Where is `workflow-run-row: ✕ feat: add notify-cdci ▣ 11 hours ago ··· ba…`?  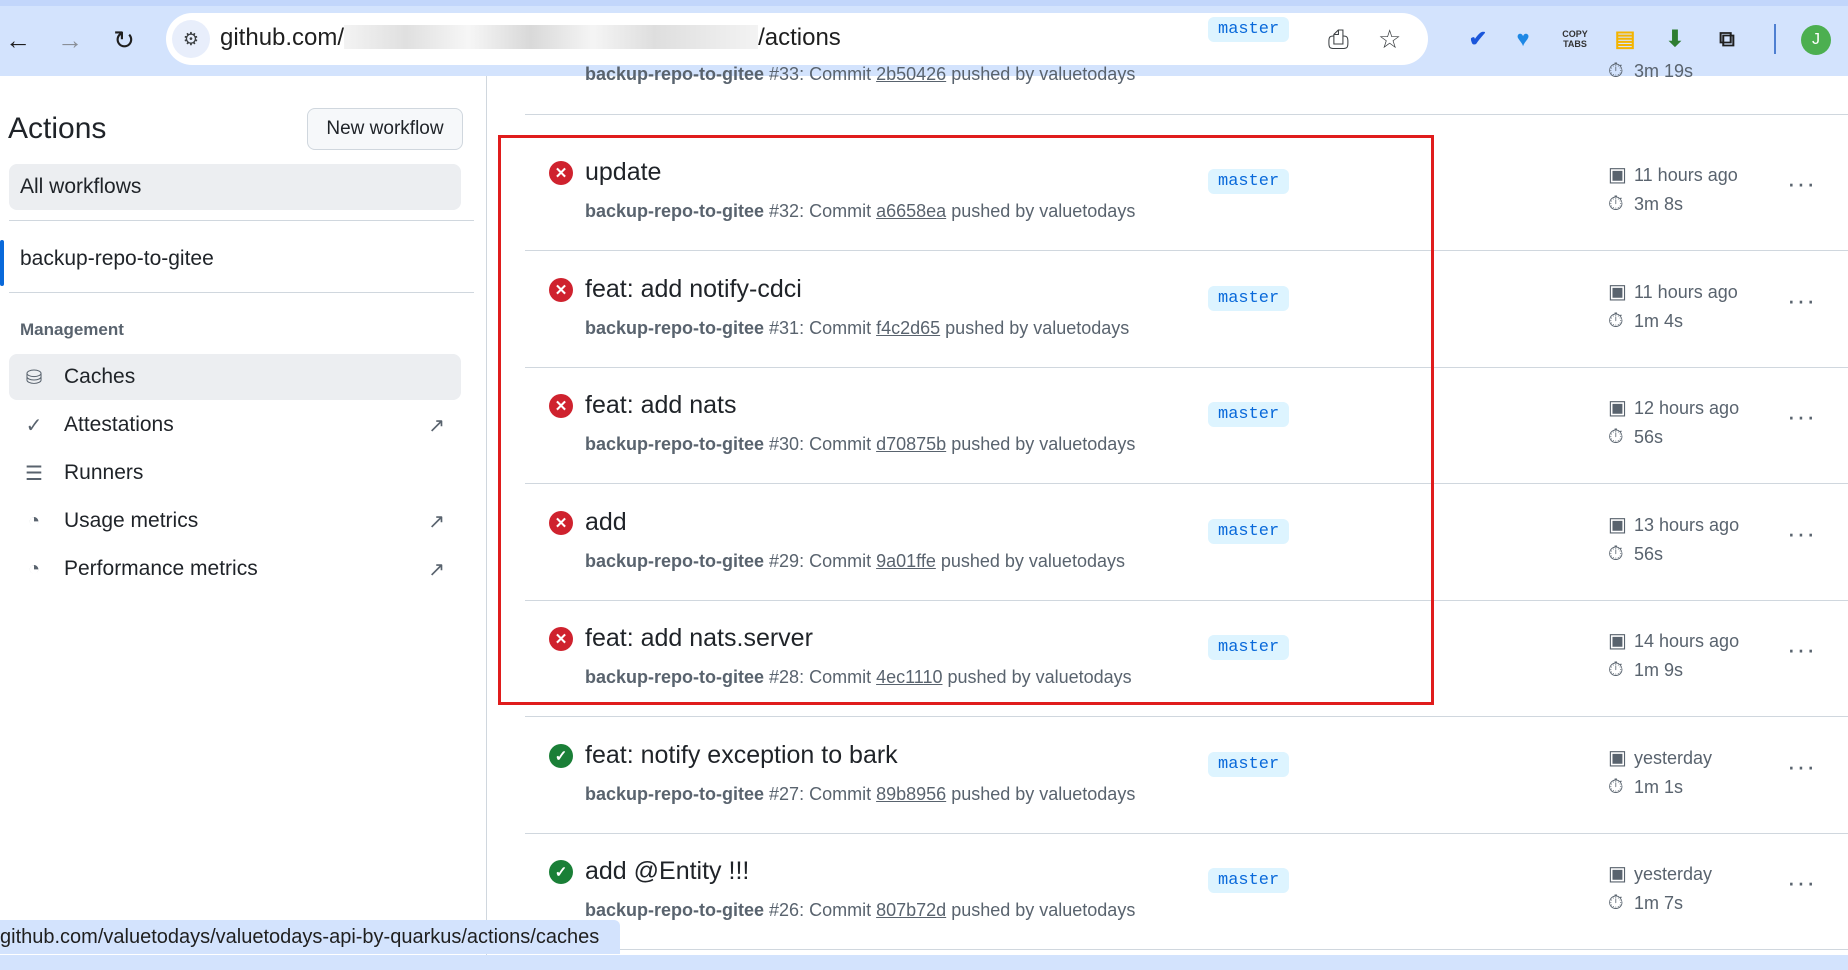
workflow-run-row: ✕ feat: add notify-cdci ▣ 11 hours ago ··· ba… is located at coordinates (1186, 309).